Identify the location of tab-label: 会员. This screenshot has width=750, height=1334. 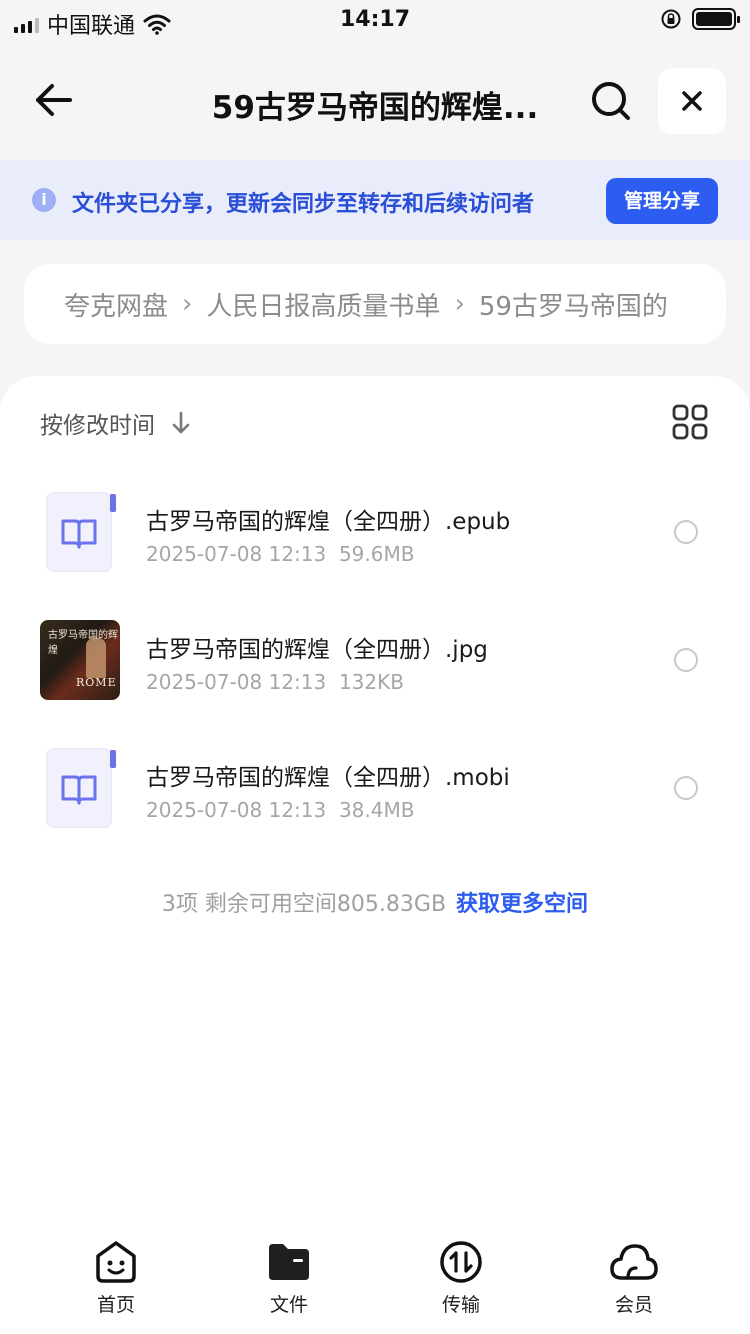
(633, 1305).